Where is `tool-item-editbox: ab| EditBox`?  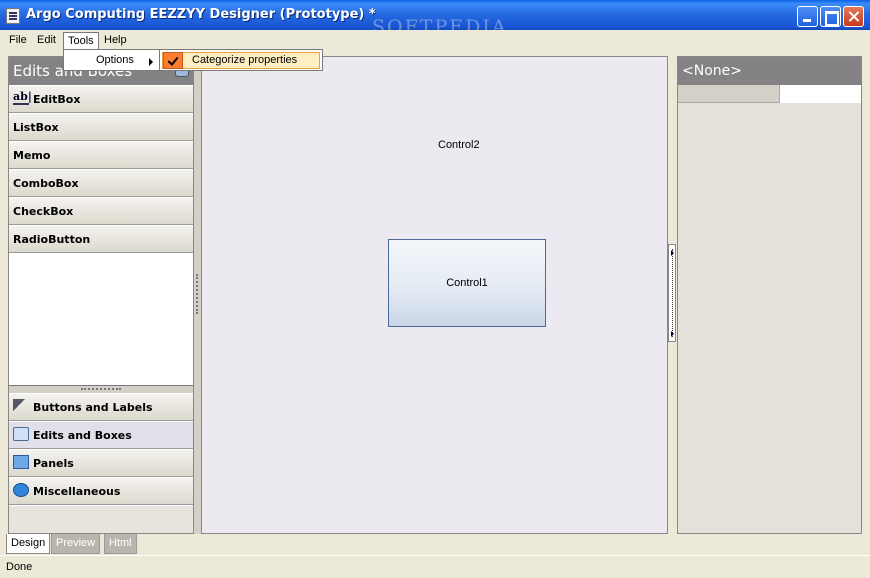 tool-item-editbox: ab| EditBox is located at coordinates (101, 99).